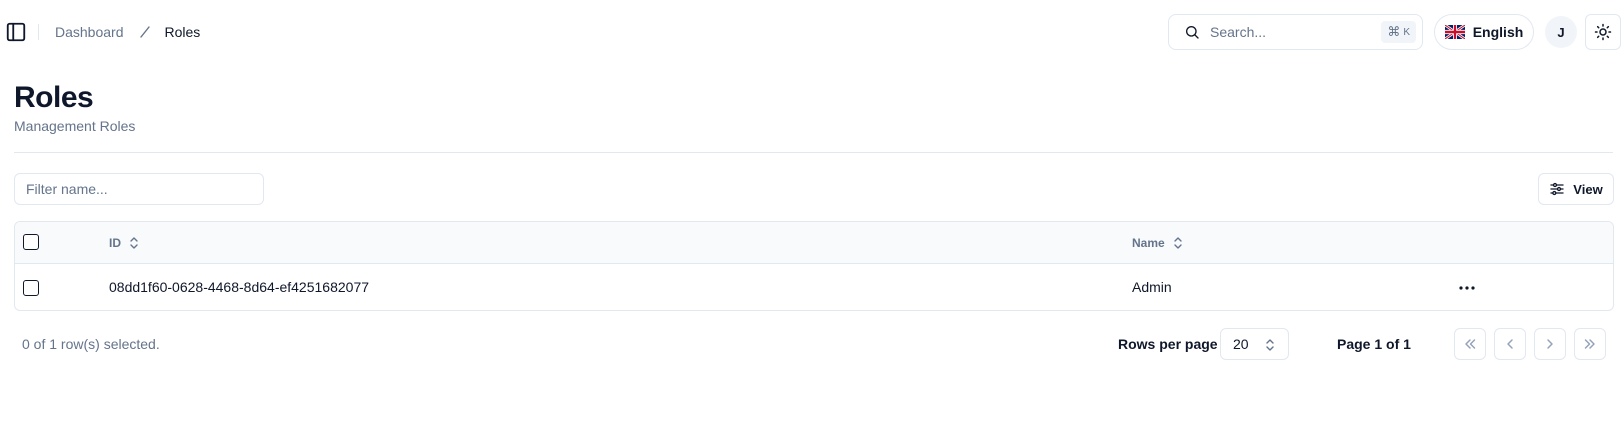 The width and height of the screenshot is (1624, 442). I want to click on search-box: Search... ⌘ K, so click(1295, 32).